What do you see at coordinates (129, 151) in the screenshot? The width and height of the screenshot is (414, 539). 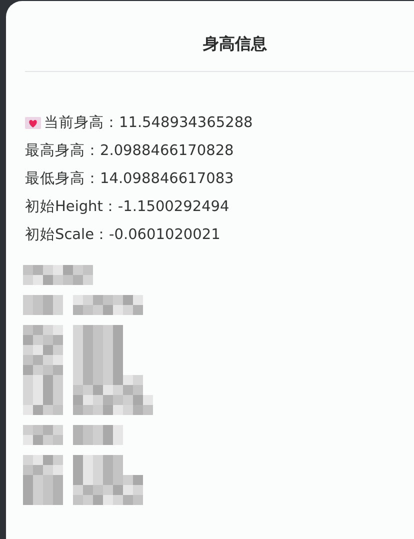 I see `height-info-text: 最高身高：2.0988466170828` at bounding box center [129, 151].